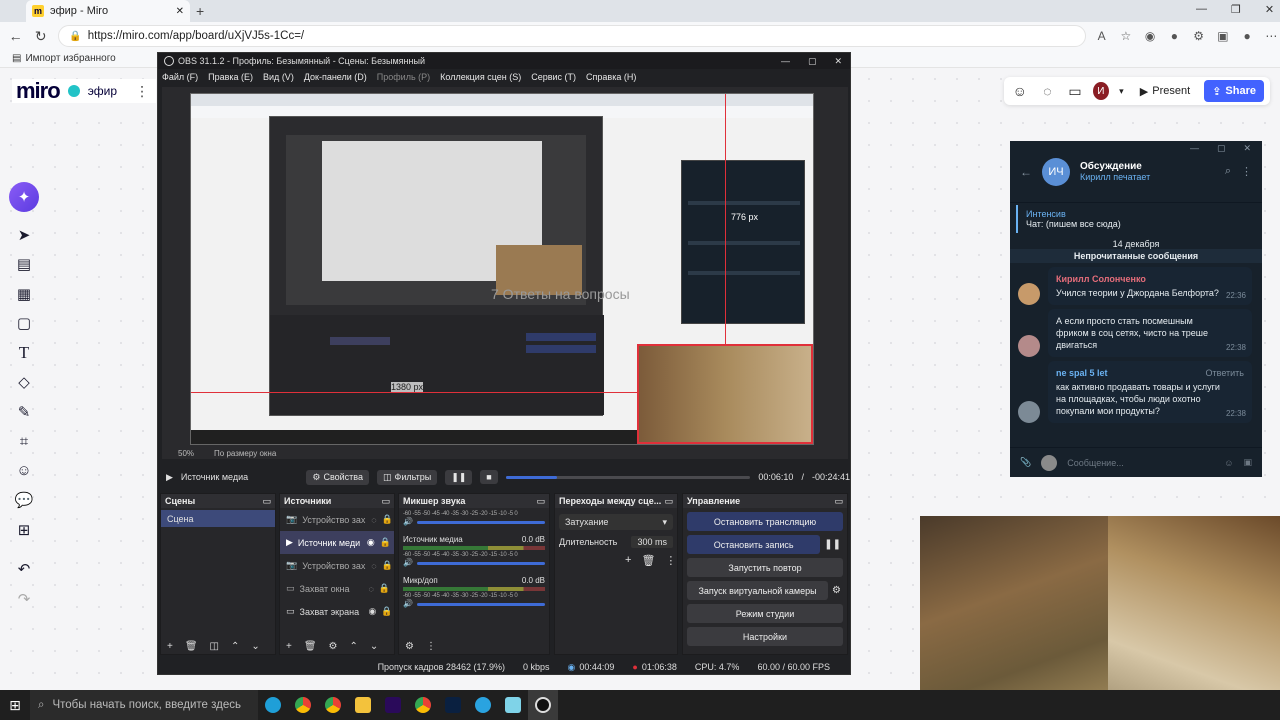  Describe the element at coordinates (393, 705) in the screenshot. I see `premiere-icon` at that location.